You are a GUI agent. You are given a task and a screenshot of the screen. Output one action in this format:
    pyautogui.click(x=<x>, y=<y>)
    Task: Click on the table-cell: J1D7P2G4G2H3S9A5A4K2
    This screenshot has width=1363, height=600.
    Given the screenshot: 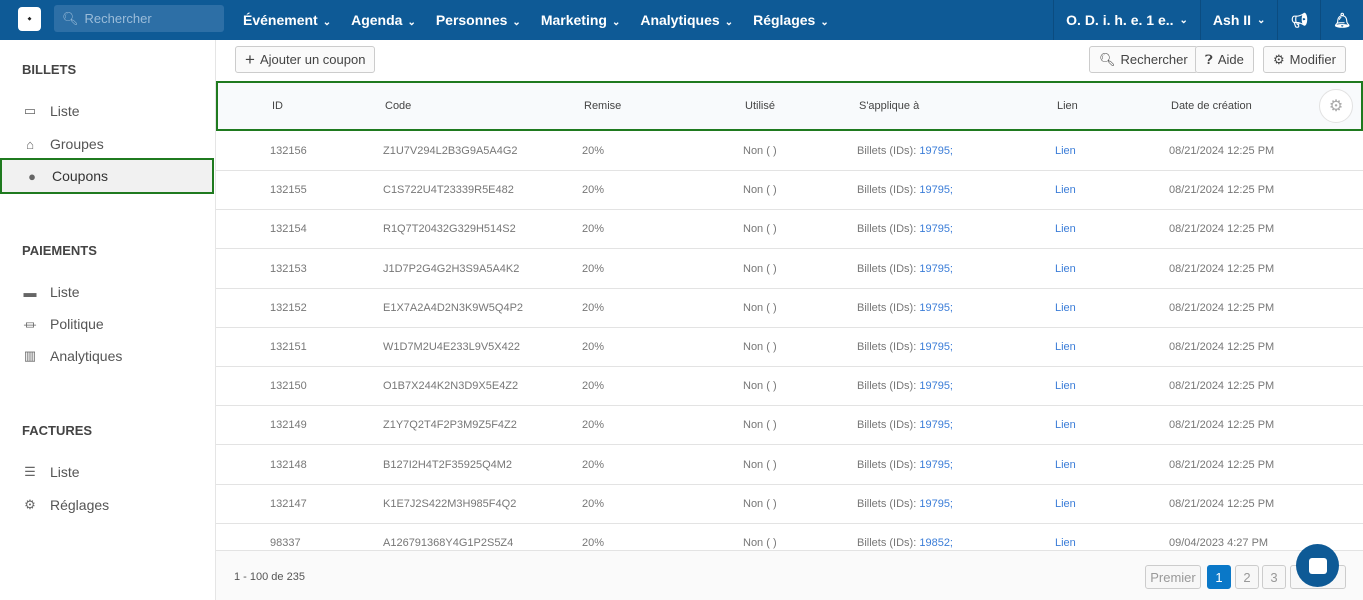 What is the action you would take?
    pyautogui.click(x=451, y=268)
    